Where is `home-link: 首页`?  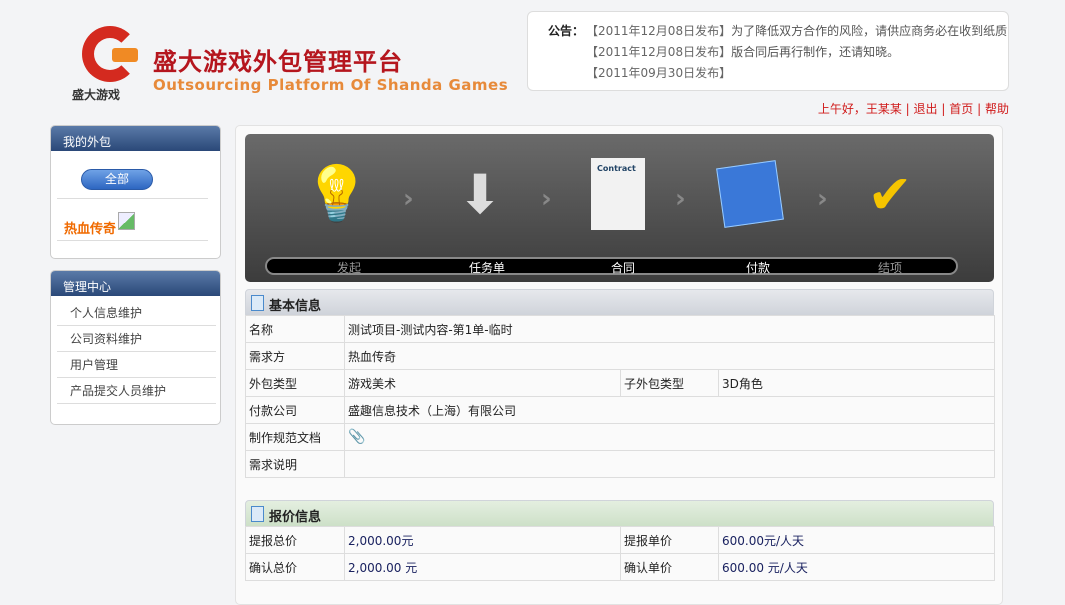
home-link: 首页 is located at coordinates (961, 109).